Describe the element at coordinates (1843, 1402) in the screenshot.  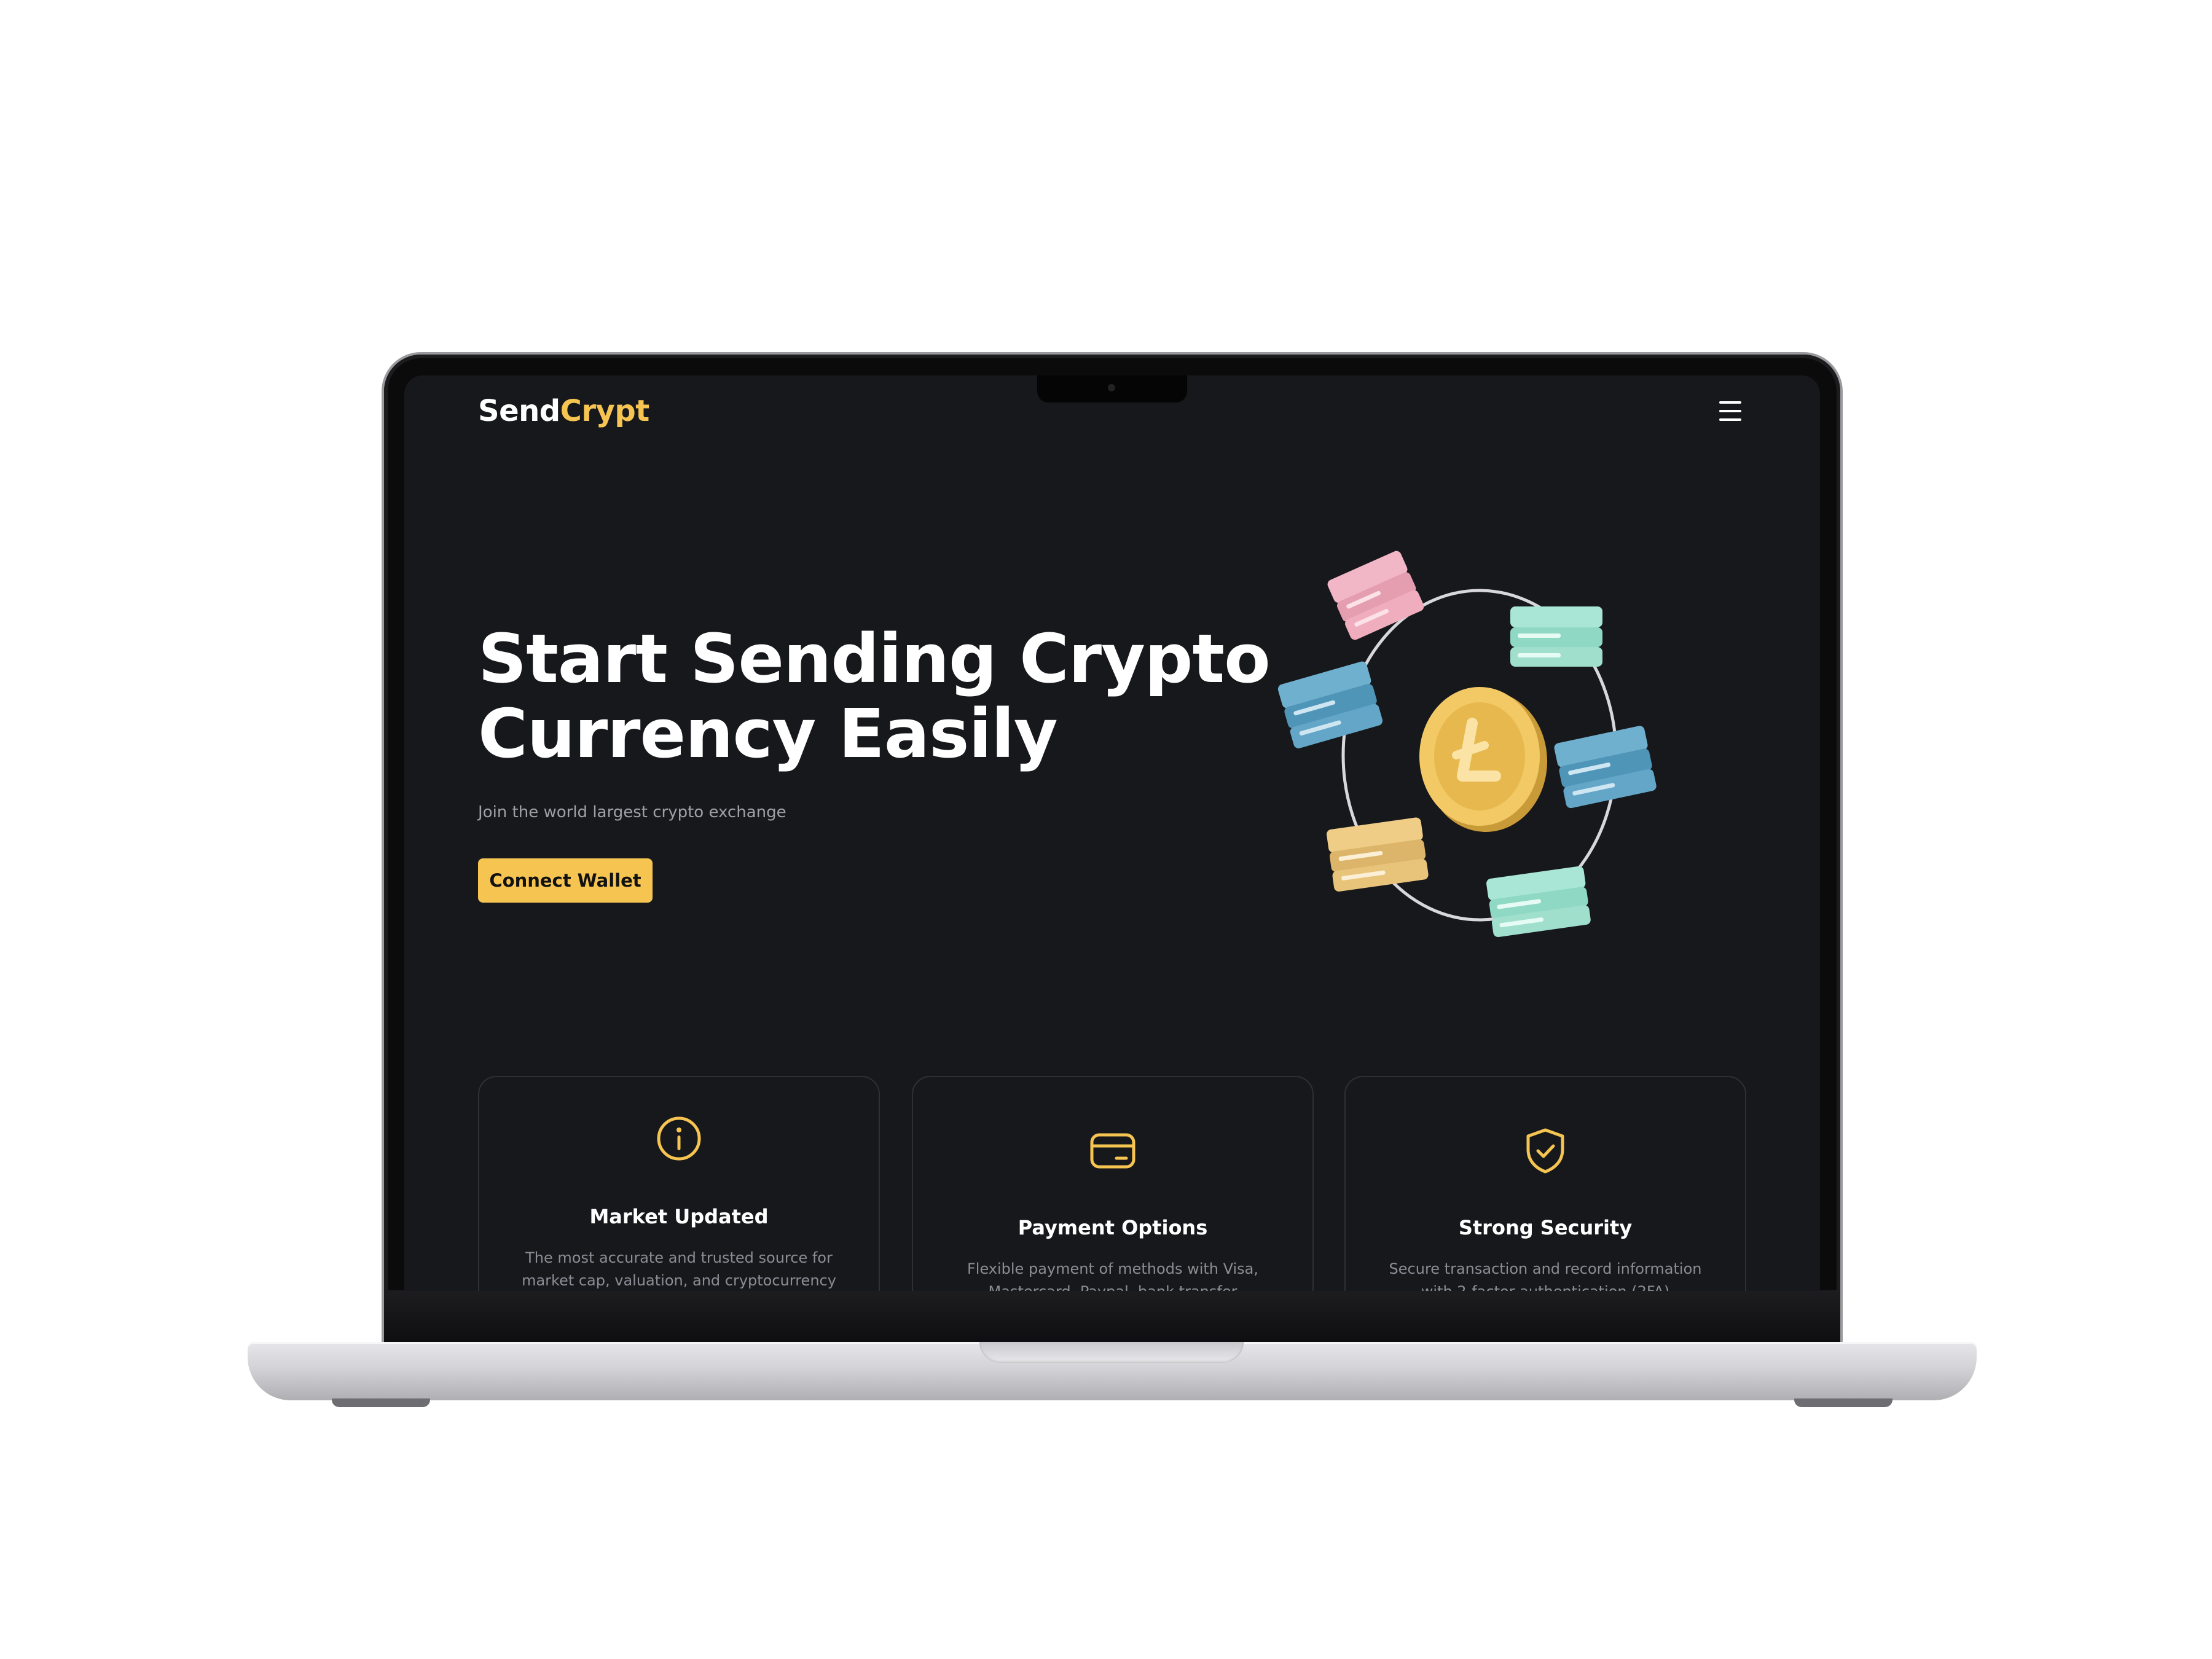
I see `laptop-foot-right` at that location.